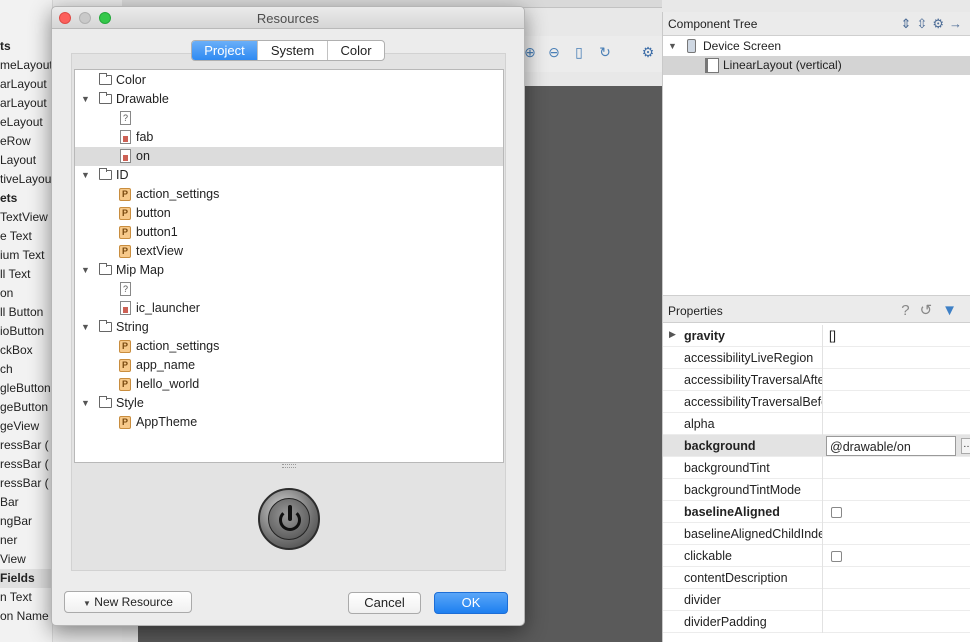 The image size is (970, 642). Describe the element at coordinates (816, 578) in the screenshot. I see `property-row: contentDescription` at that location.